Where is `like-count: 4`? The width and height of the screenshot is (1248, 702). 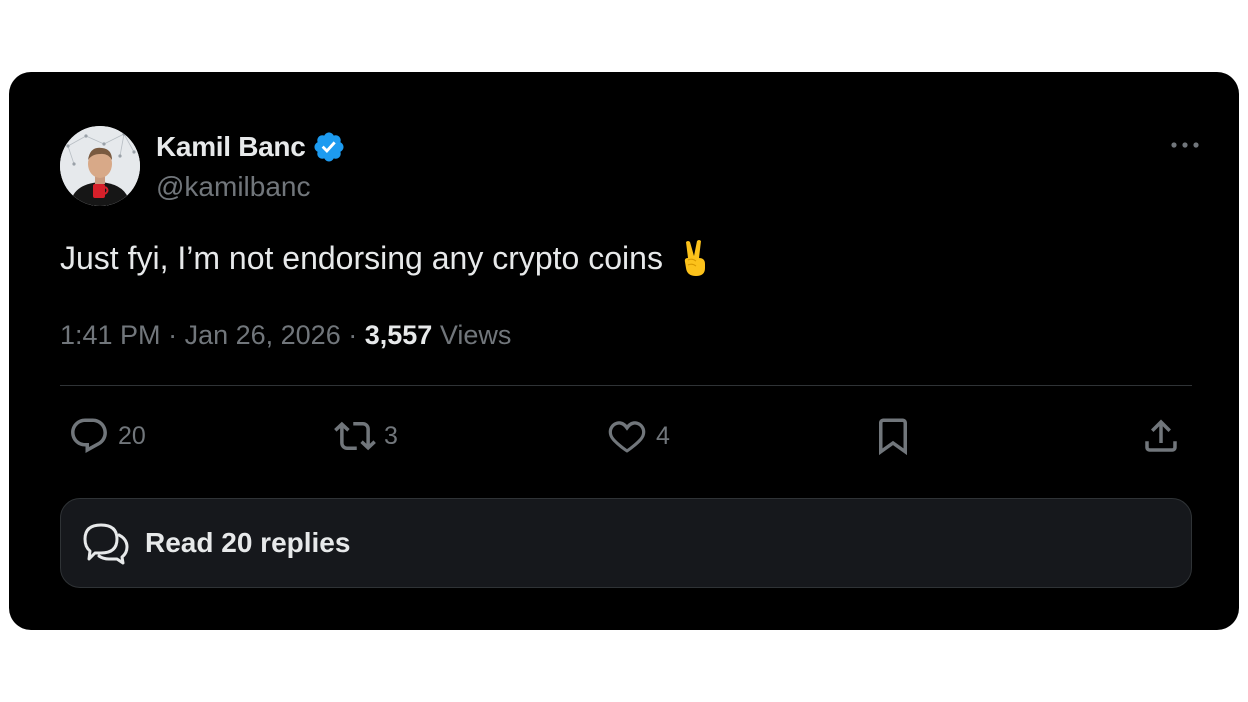
like-count: 4 is located at coordinates (663, 435).